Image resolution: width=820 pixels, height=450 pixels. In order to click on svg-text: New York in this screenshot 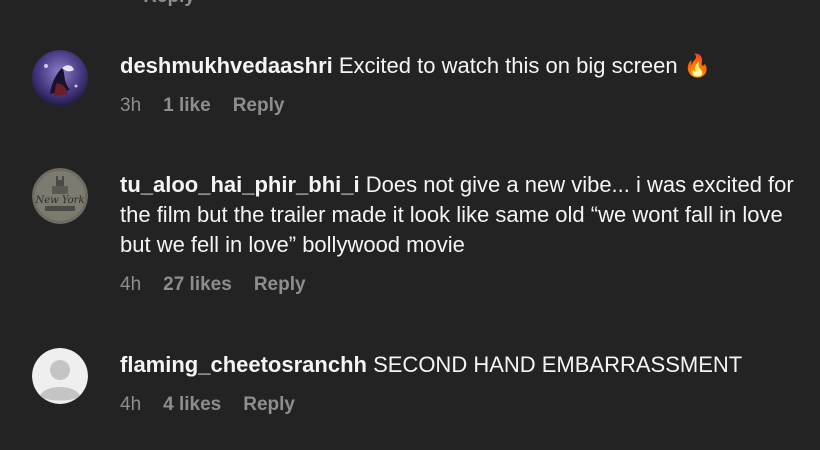, I will do `click(60, 200)`.